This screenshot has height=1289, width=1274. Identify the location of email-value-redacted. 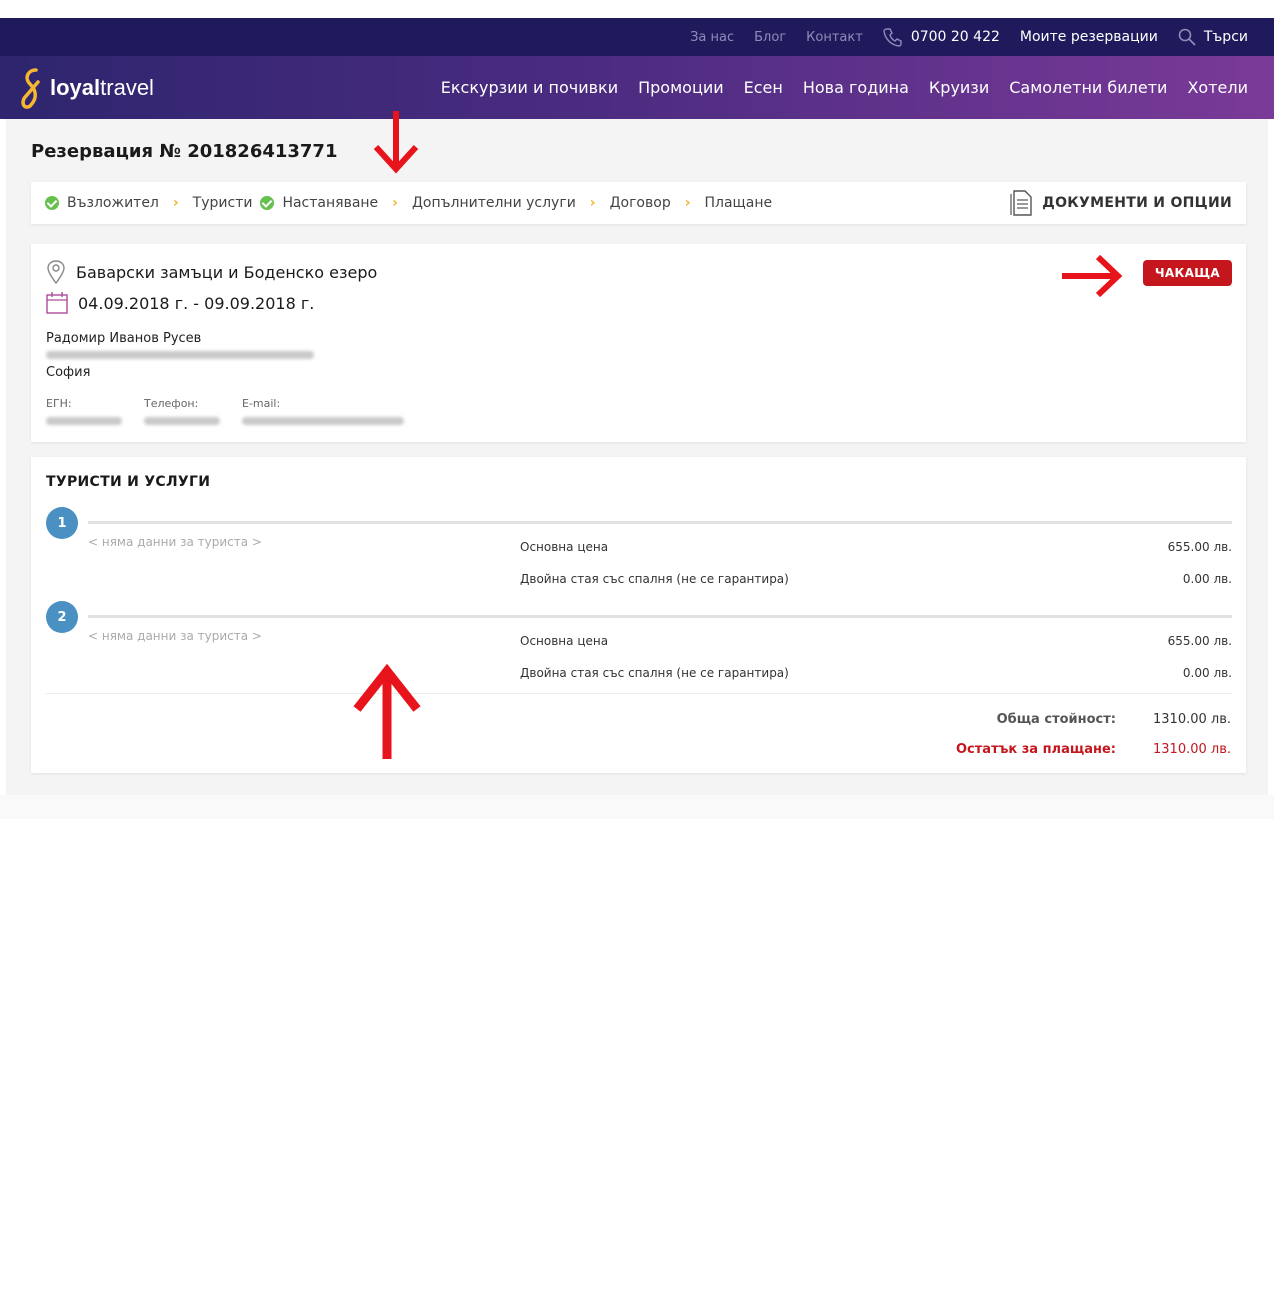
(323, 421).